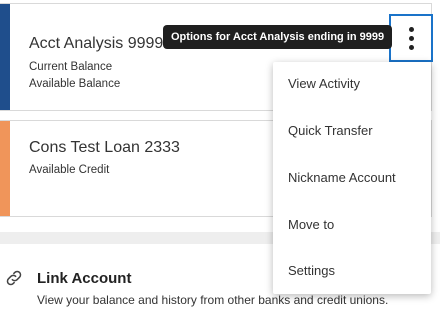 The height and width of the screenshot is (317, 440). What do you see at coordinates (96, 44) in the screenshot?
I see `account-name: Acct Analysis 9999` at bounding box center [96, 44].